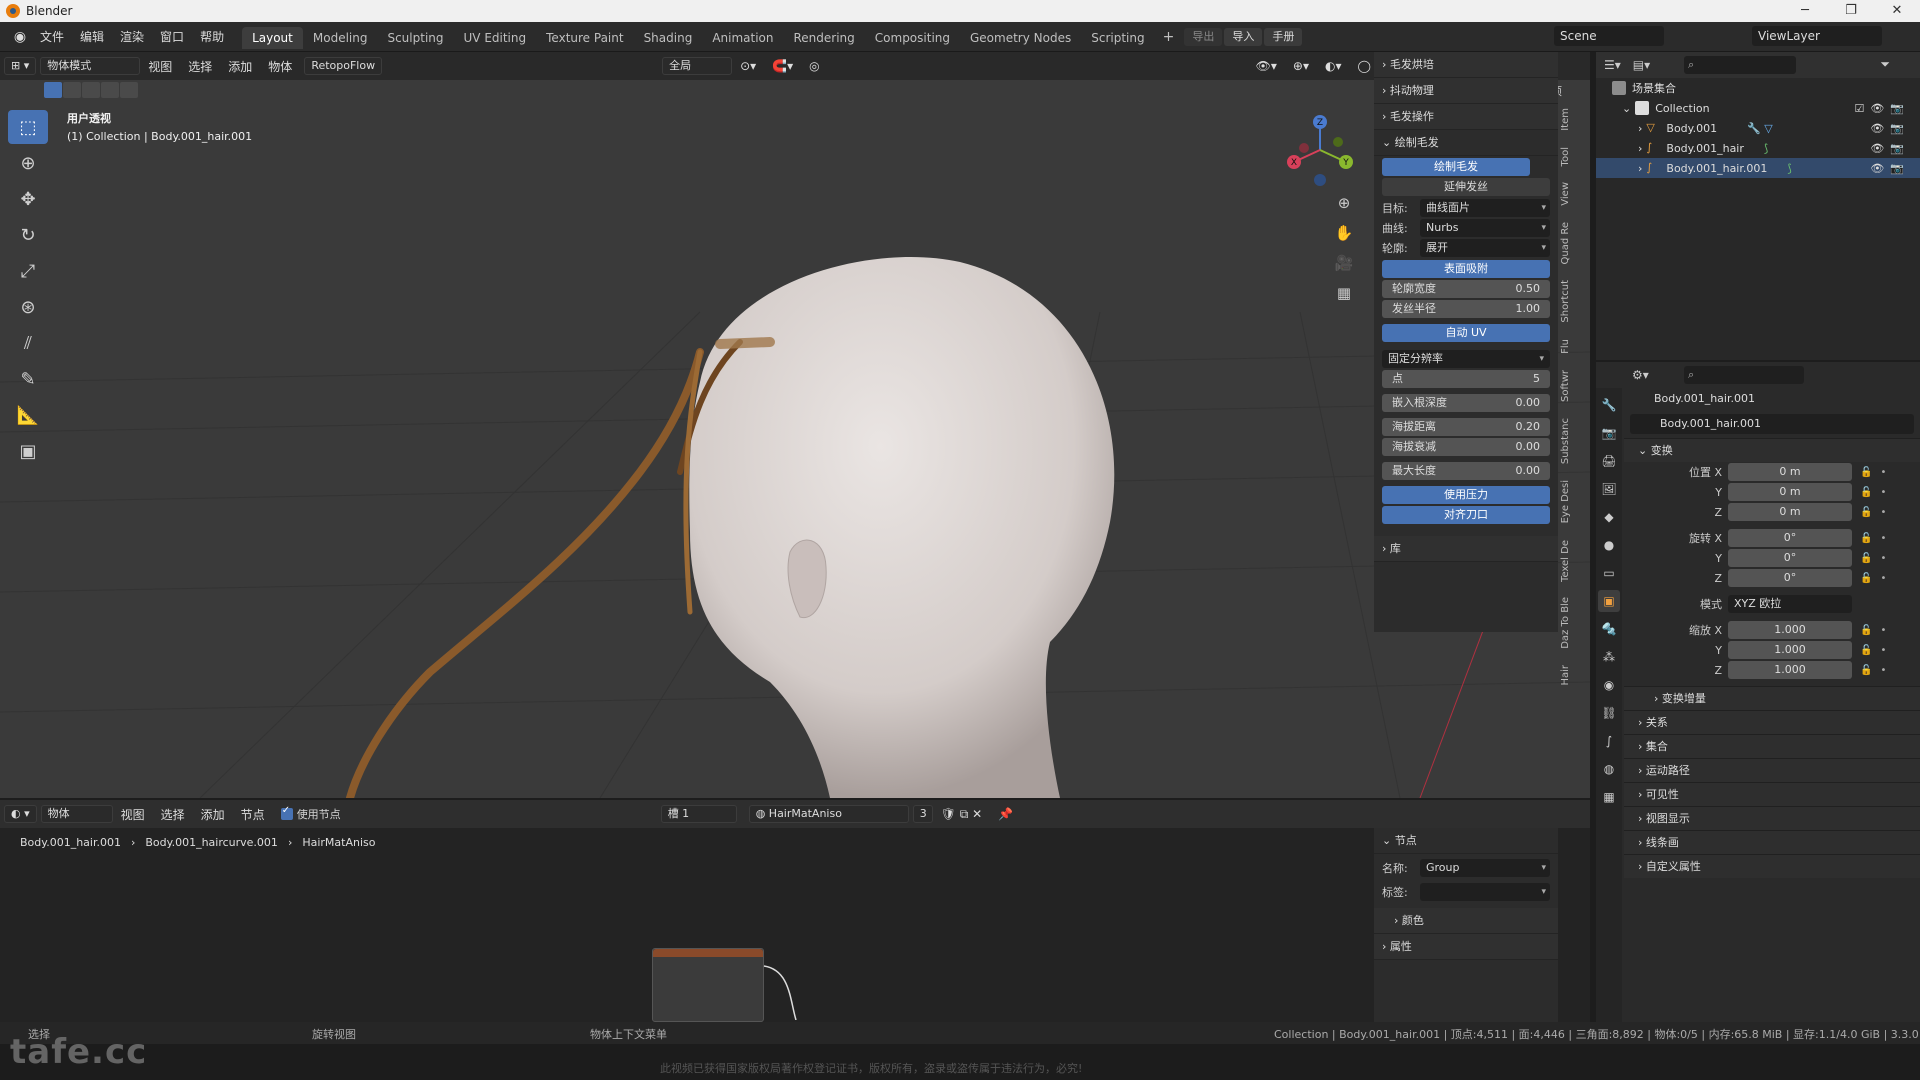  Describe the element at coordinates (668, 38) in the screenshot. I see `tab-shading: Shading` at that location.